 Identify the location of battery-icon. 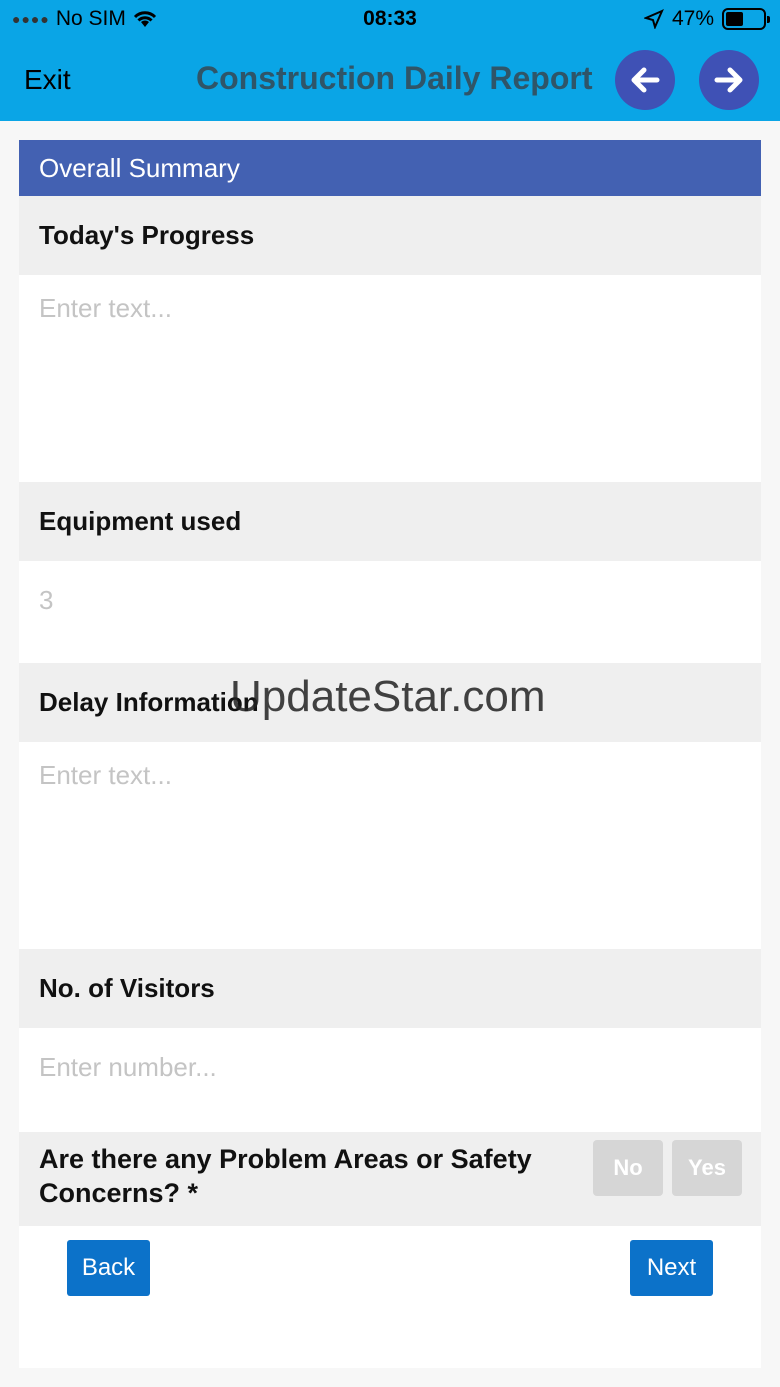
(746, 19).